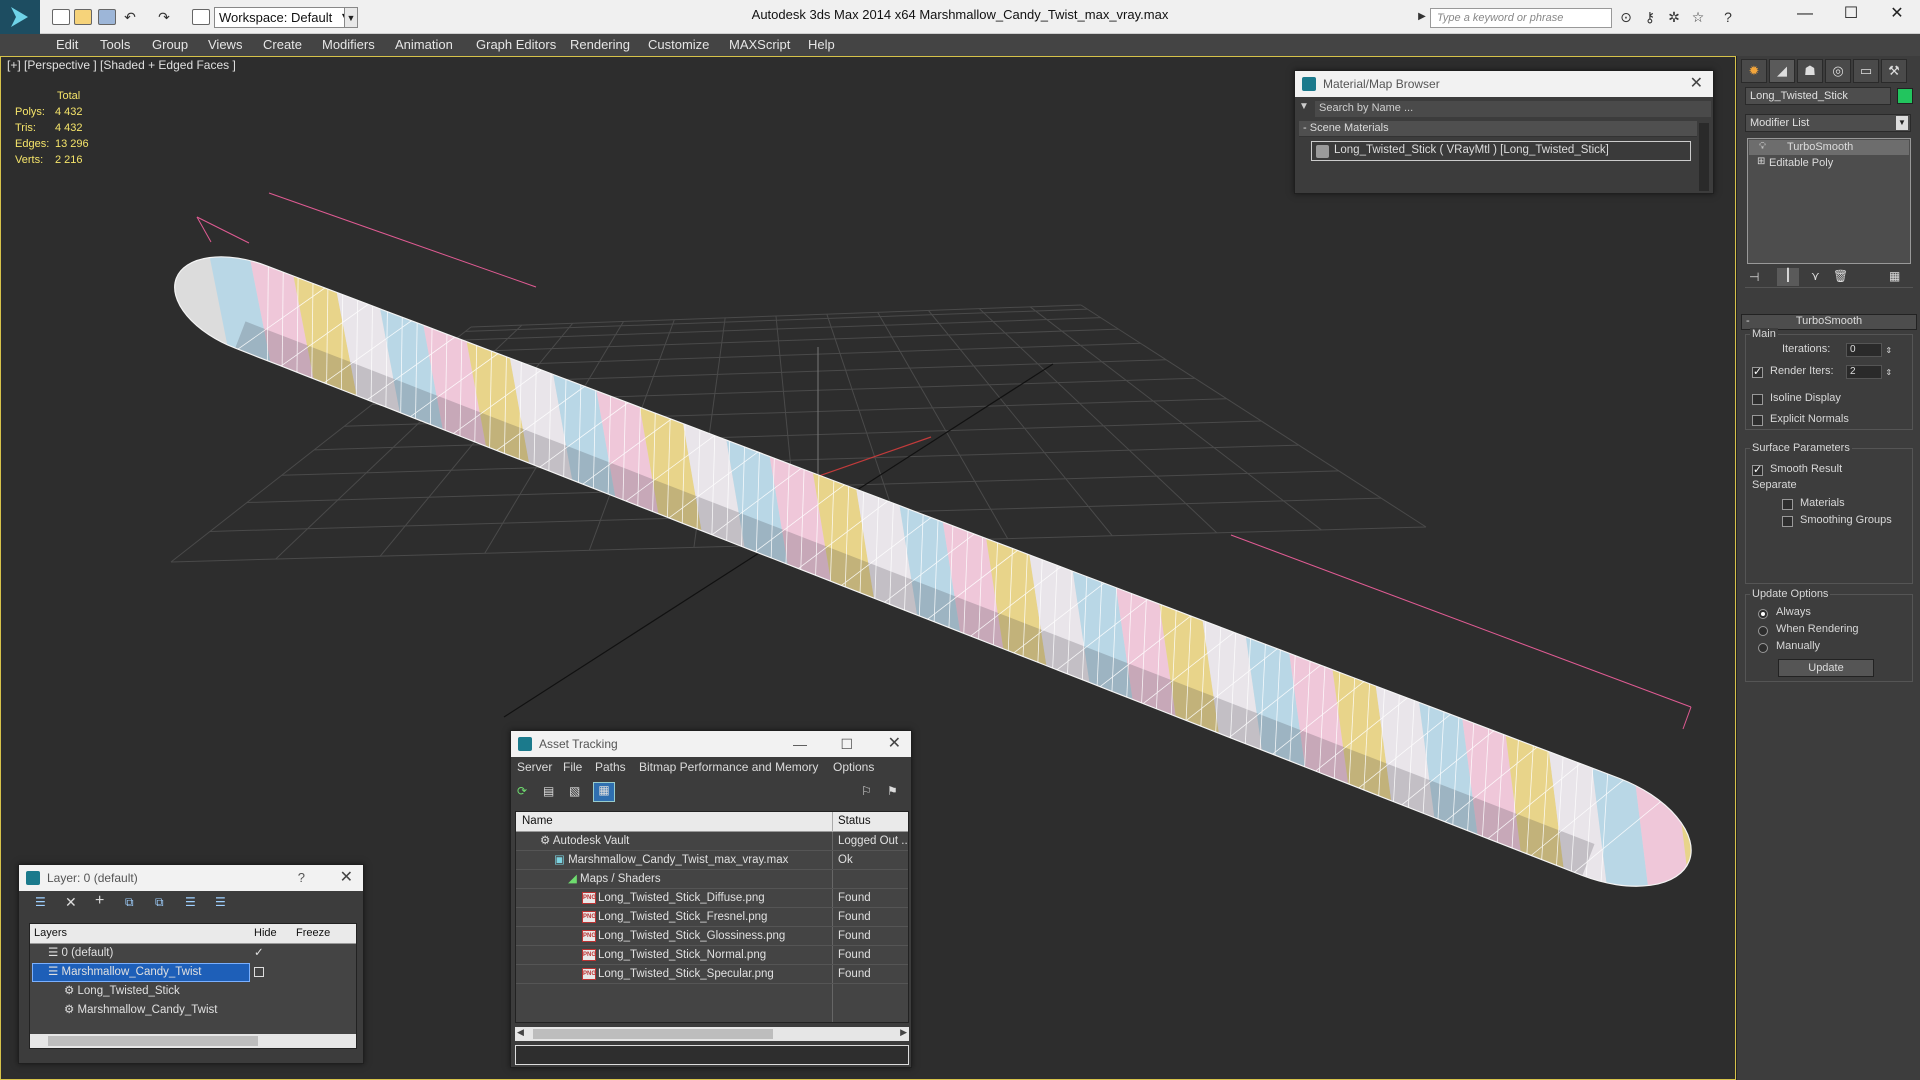 This screenshot has width=1920, height=1080. Describe the element at coordinates (259, 953) in the screenshot. I see `active-layer-check-icon: ✓` at that location.